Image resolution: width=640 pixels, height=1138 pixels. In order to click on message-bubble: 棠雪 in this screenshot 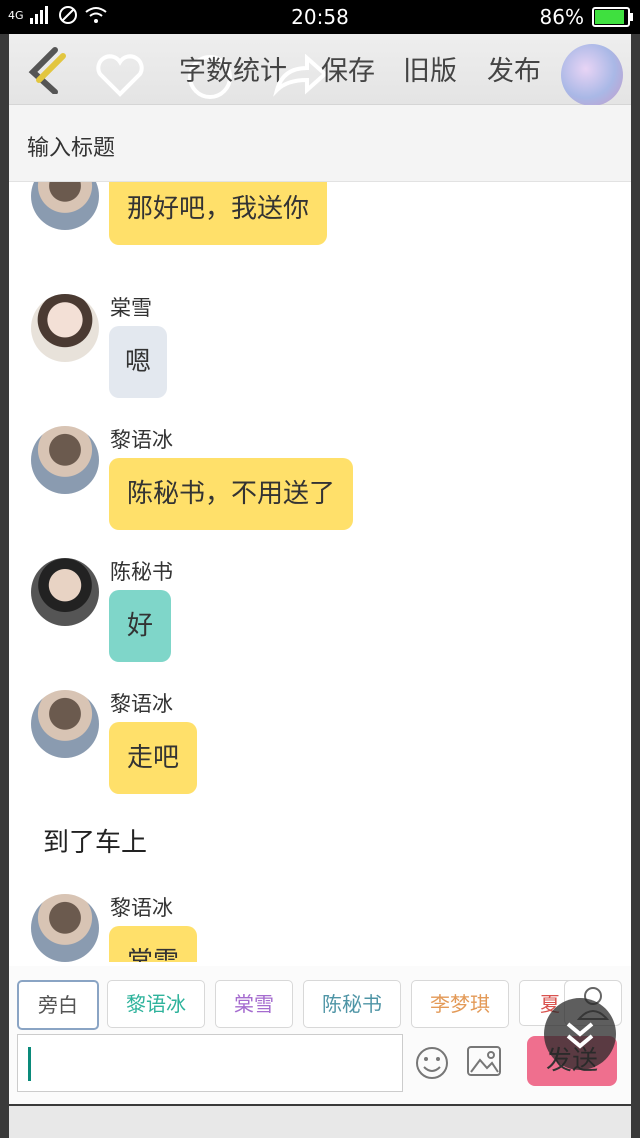, I will do `click(153, 944)`.